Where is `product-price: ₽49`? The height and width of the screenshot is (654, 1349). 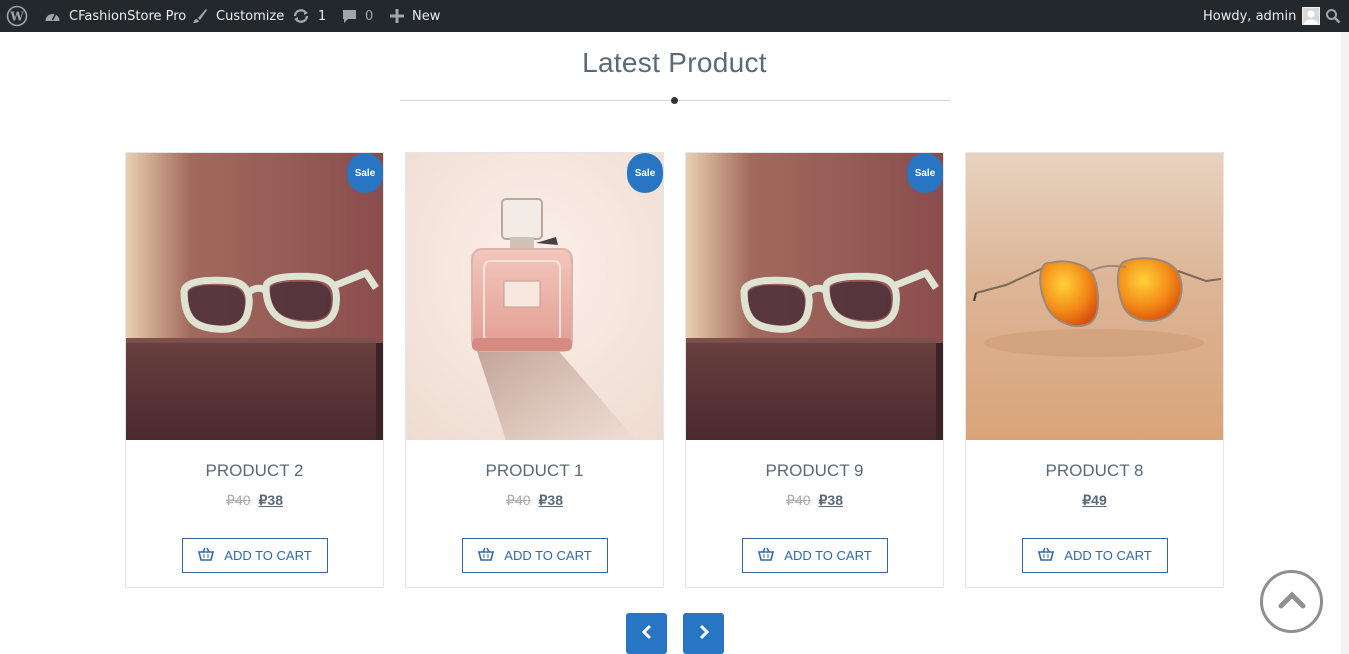 product-price: ₽49 is located at coordinates (1094, 500).